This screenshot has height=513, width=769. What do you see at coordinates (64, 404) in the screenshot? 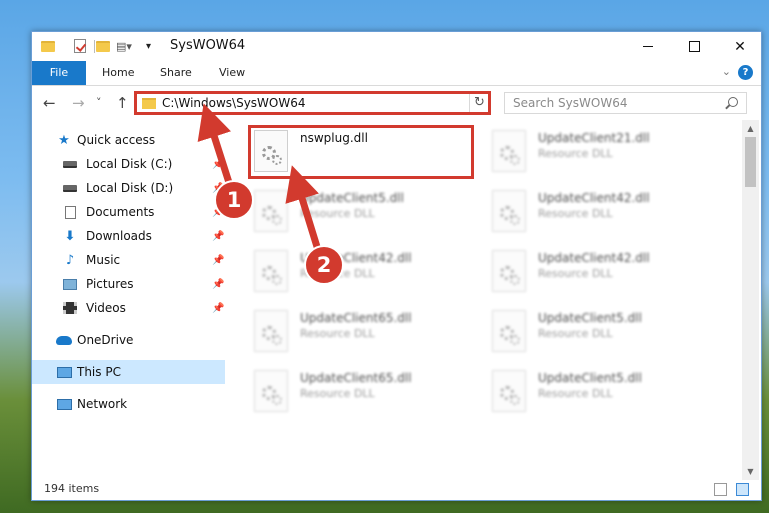
I see `network-icon` at bounding box center [64, 404].